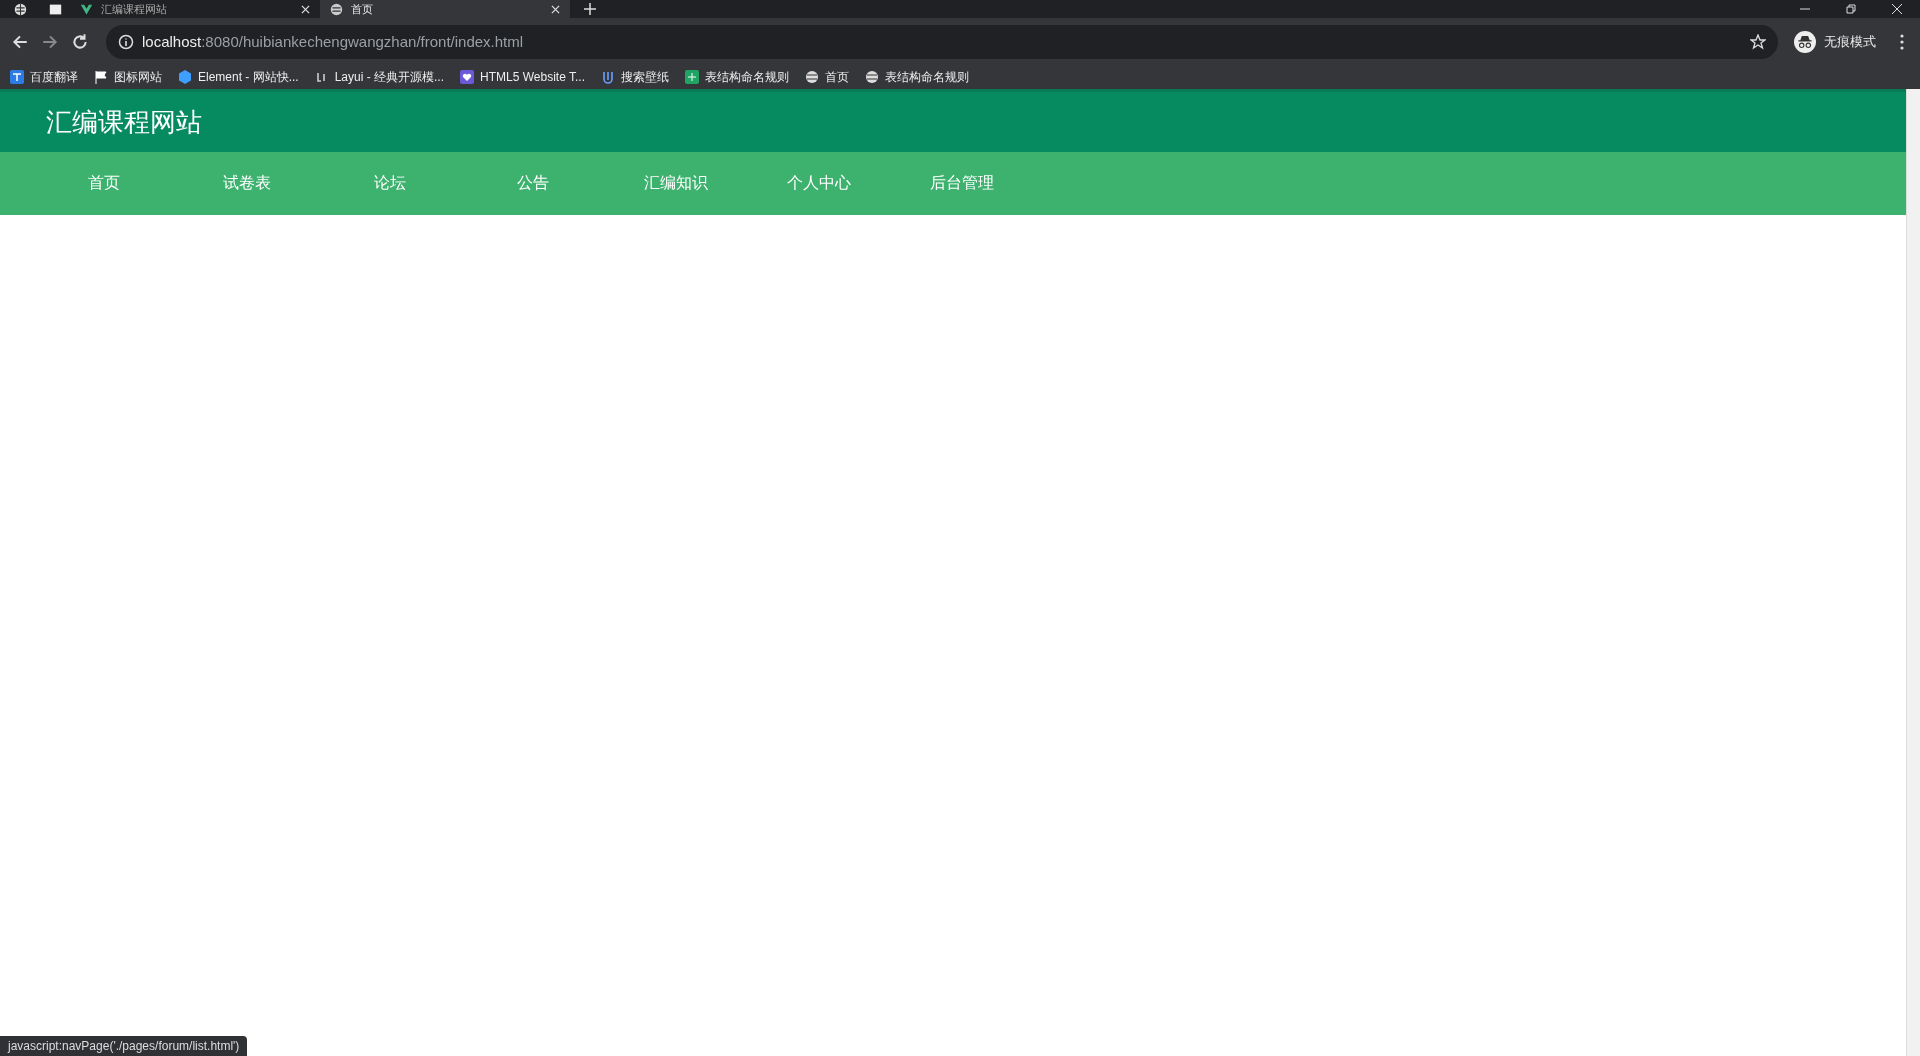 Image resolution: width=1920 pixels, height=1056 pixels. Describe the element at coordinates (185, 77) in the screenshot. I see `hexagon-icon` at that location.